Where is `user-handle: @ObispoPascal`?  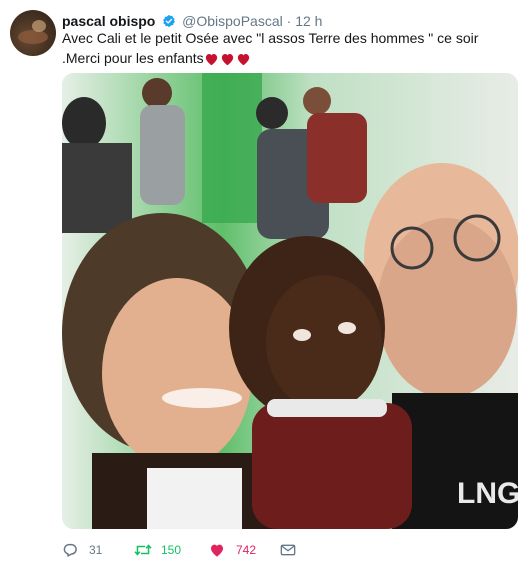 user-handle: @ObispoPascal is located at coordinates (232, 21).